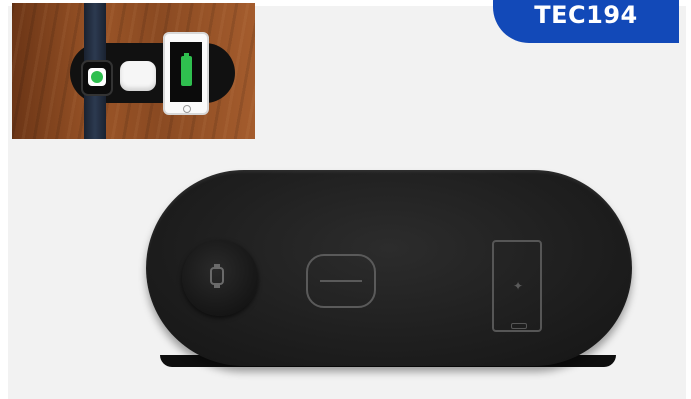 The width and height of the screenshot is (691, 399). What do you see at coordinates (187, 109) in the screenshot?
I see `home-button-icon` at bounding box center [187, 109].